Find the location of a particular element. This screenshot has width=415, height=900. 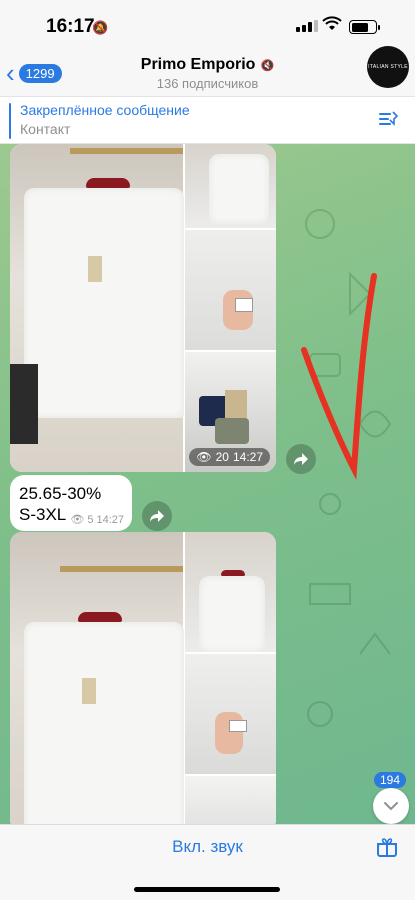

pinned-title: Закреплённое сообщение is located at coordinates (105, 110).